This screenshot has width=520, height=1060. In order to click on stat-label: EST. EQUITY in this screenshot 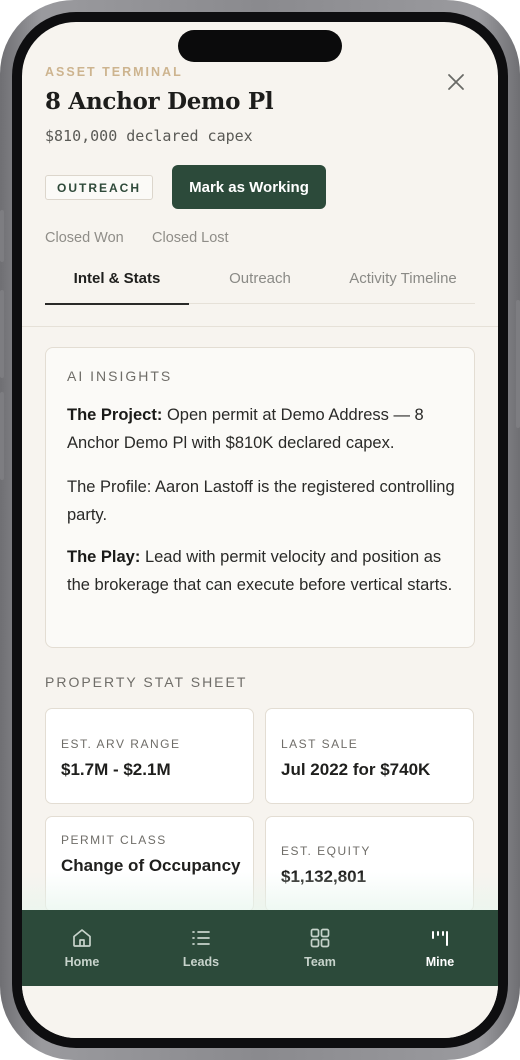, I will do `click(326, 851)`.